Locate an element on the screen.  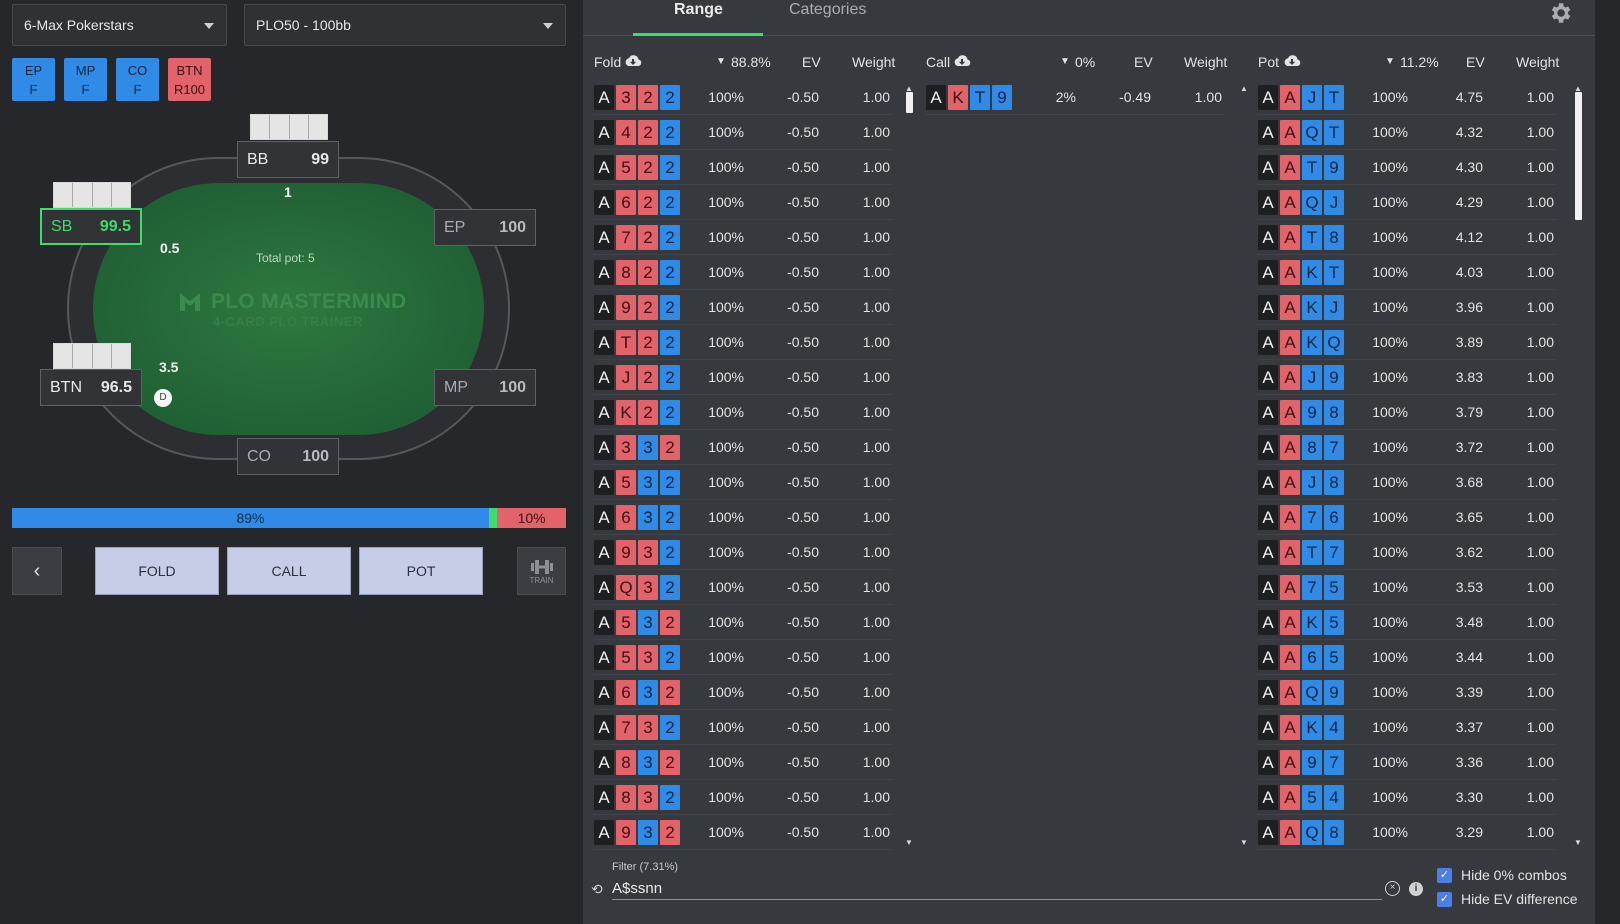
combo-row: A 7 3 2 100% -0.50 1.00 is located at coordinates (743, 727).